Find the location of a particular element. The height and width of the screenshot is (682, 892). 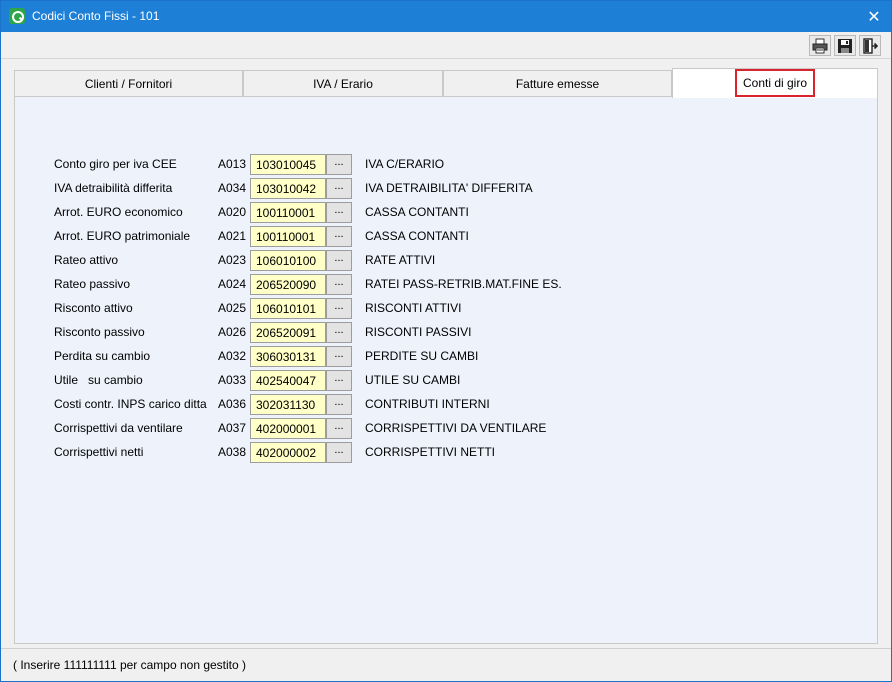

field-label: Perdita su cambio is located at coordinates (102, 356).